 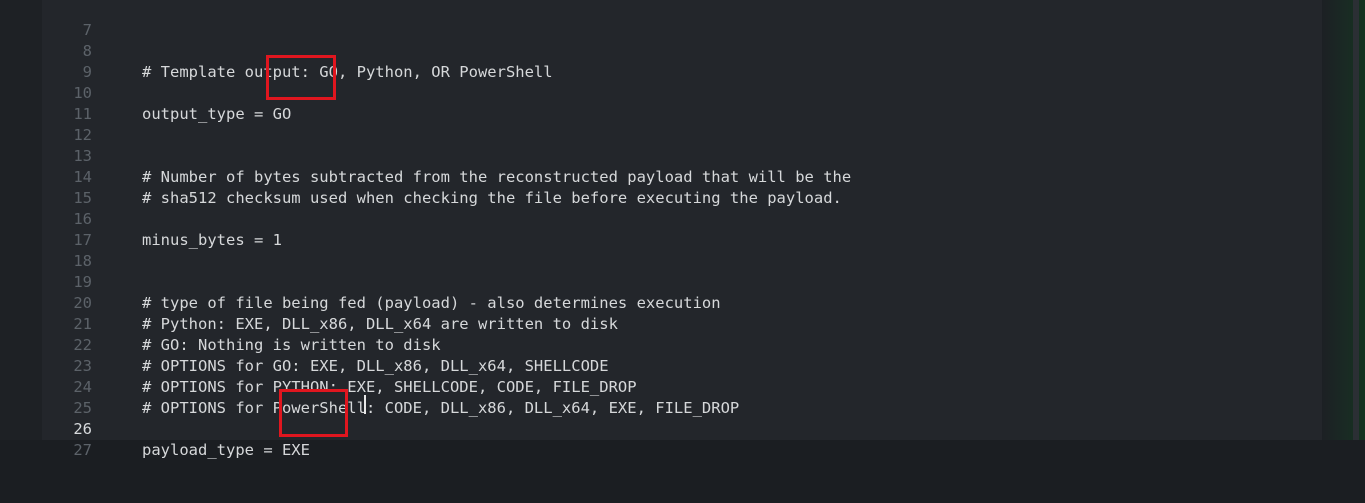 I want to click on code-line: 11, so click(x=682, y=103).